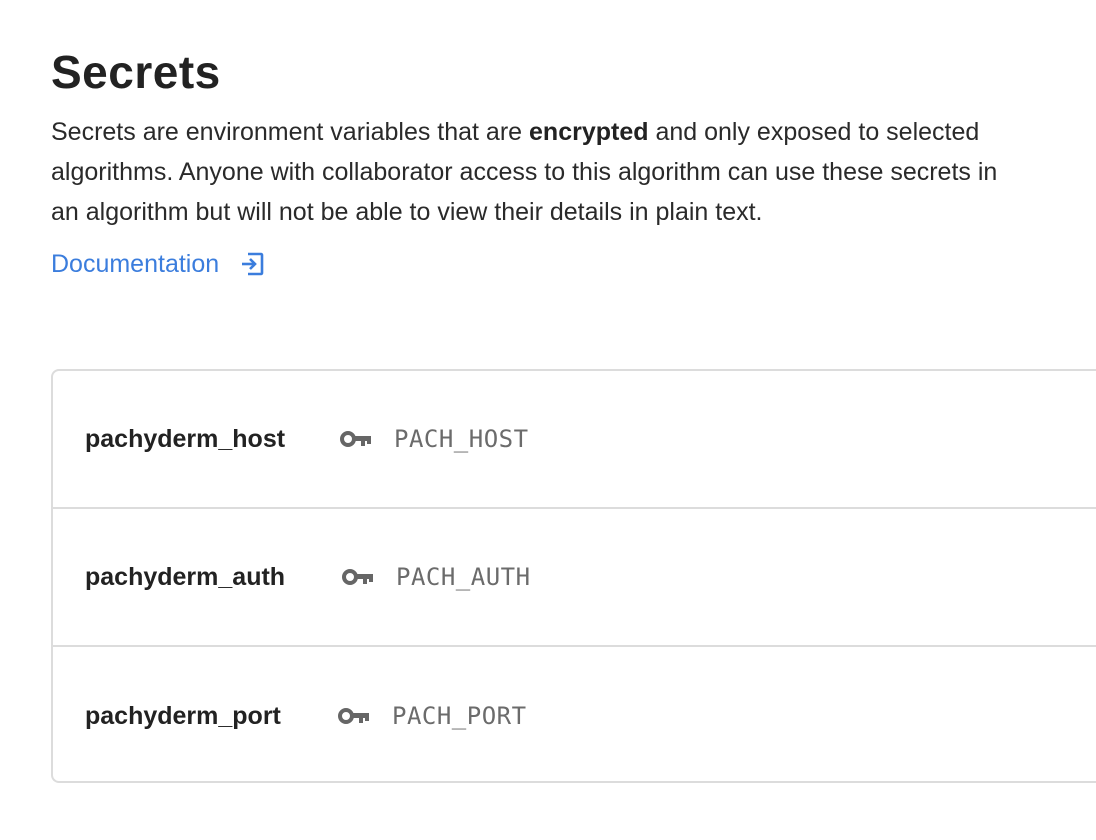 The image size is (1096, 840). Describe the element at coordinates (135, 264) in the screenshot. I see `documentation-link-label: Documentation` at that location.